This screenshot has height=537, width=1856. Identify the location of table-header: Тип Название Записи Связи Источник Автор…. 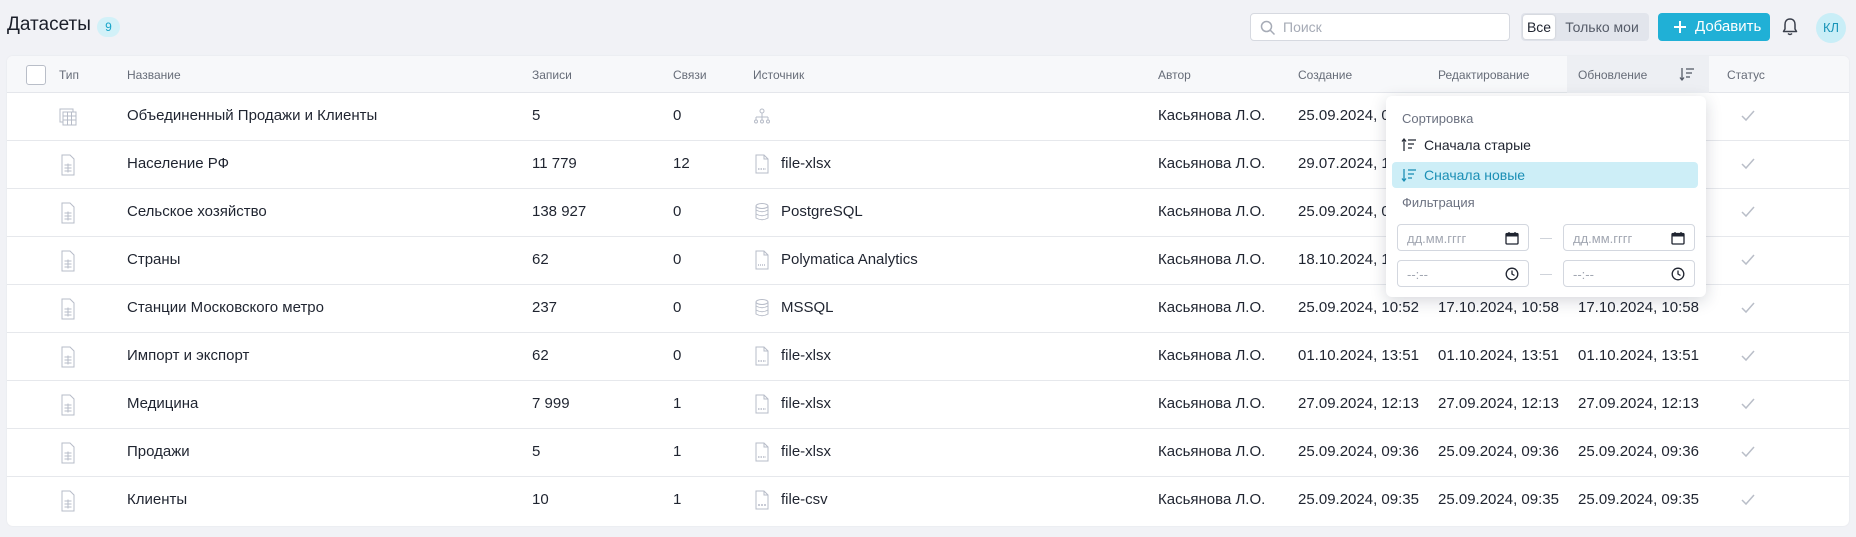
(928, 74).